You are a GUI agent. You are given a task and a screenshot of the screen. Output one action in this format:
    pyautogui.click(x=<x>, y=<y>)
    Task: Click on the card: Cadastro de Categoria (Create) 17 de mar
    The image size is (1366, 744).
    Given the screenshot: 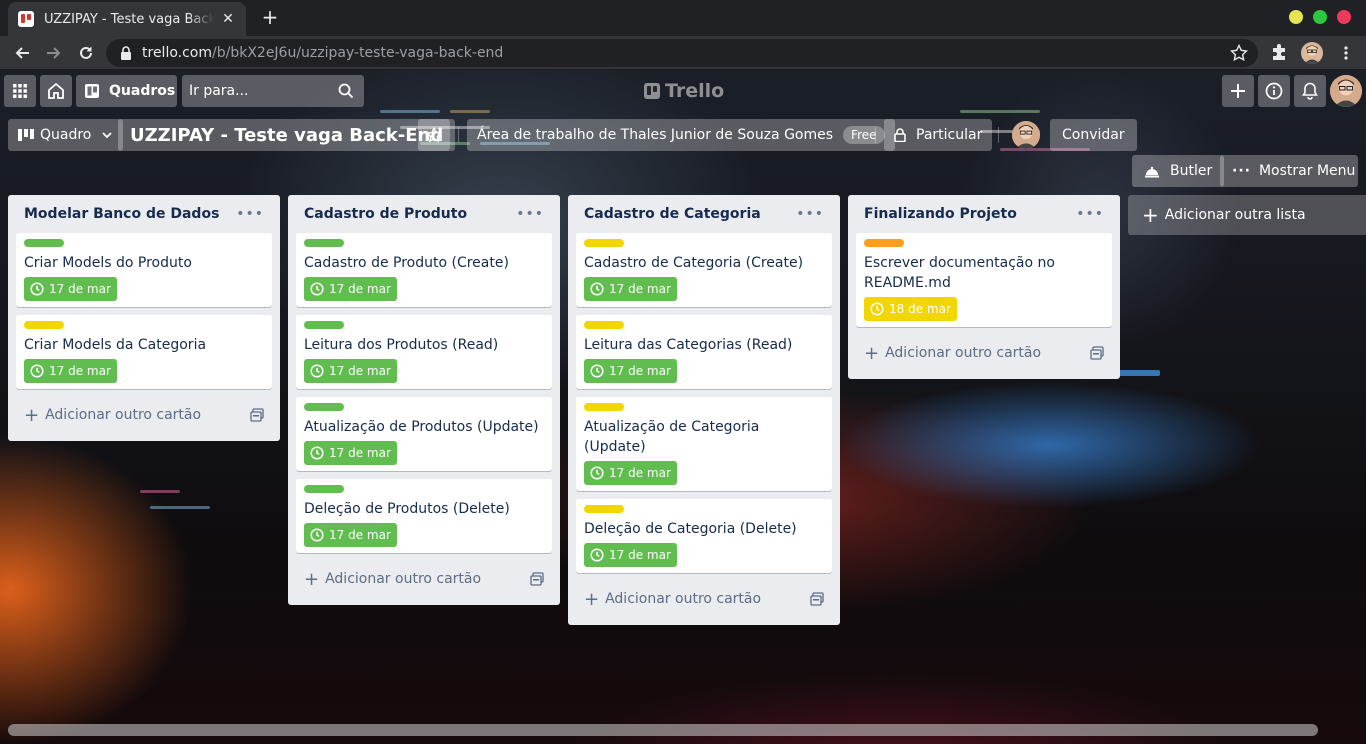 What is the action you would take?
    pyautogui.click(x=704, y=270)
    